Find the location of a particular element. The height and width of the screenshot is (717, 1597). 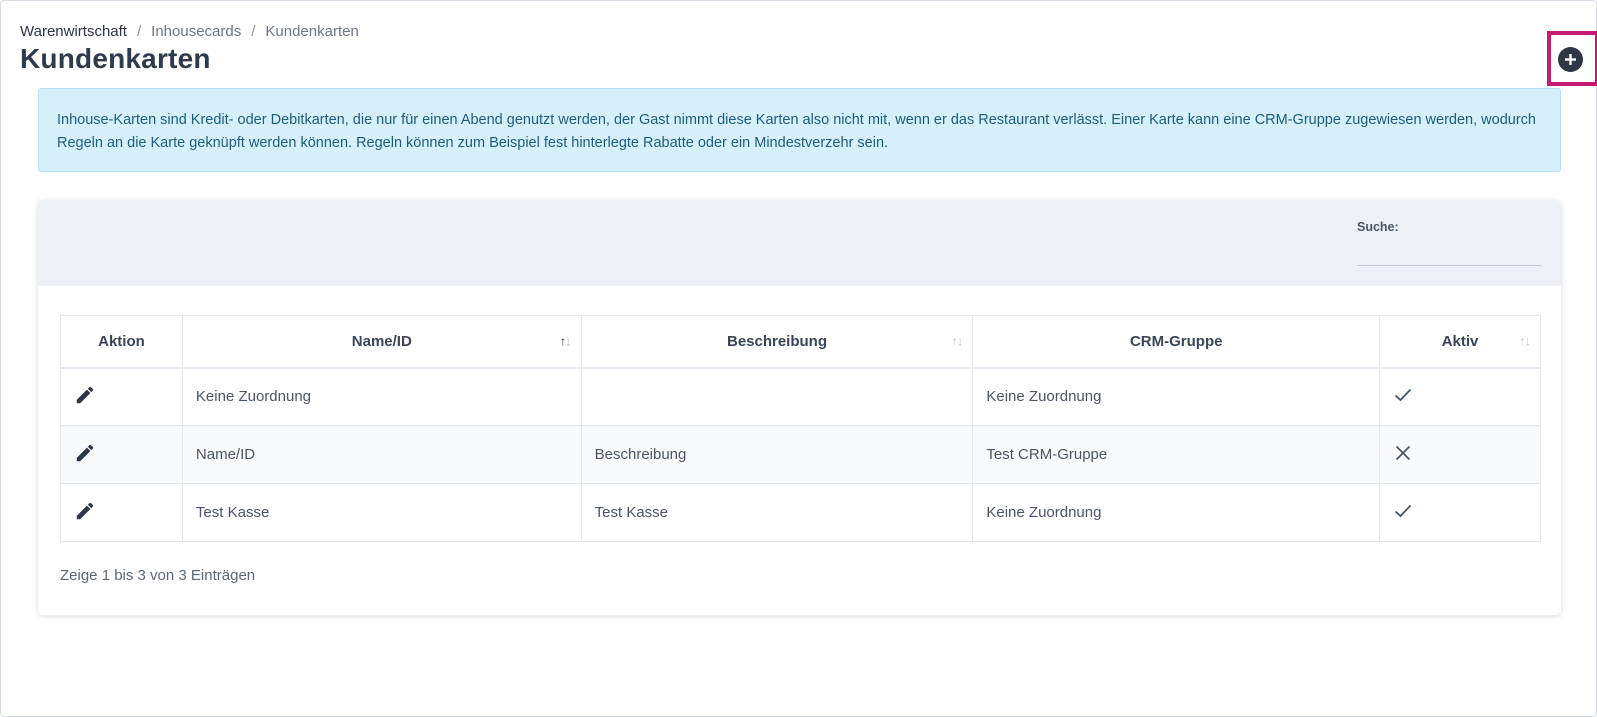

column-header-beschreibung: Beschreibung ↑↓ is located at coordinates (777, 342).